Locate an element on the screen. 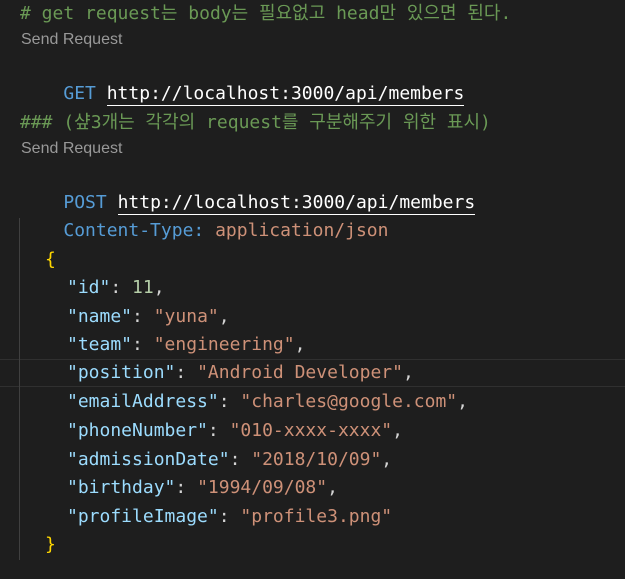 The width and height of the screenshot is (625, 579). request-line-2: POST http://localhost:3000/api/members is located at coordinates (248, 188).